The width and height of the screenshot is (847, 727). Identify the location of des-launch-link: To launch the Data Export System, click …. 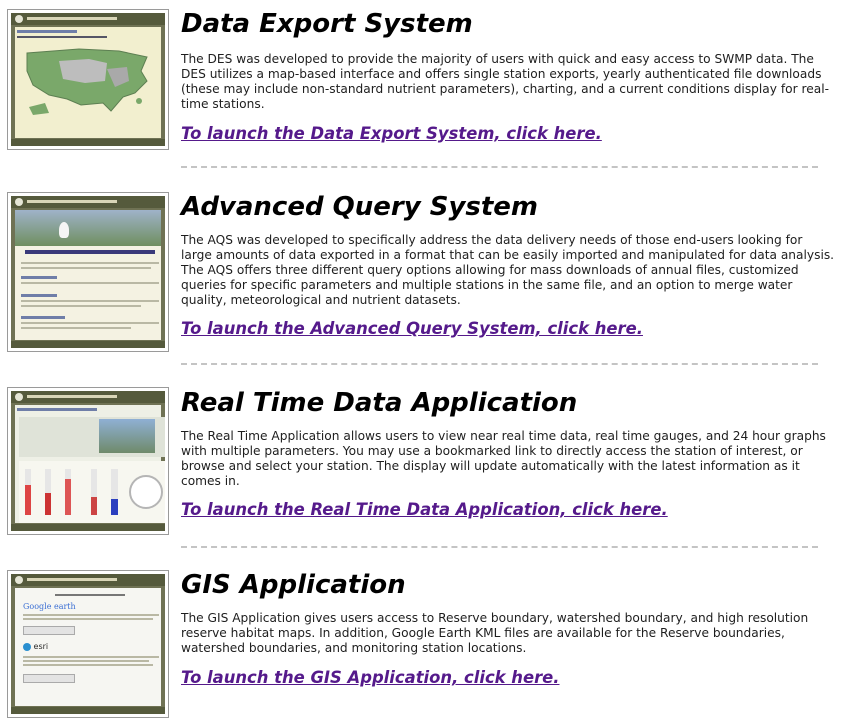
(391, 134).